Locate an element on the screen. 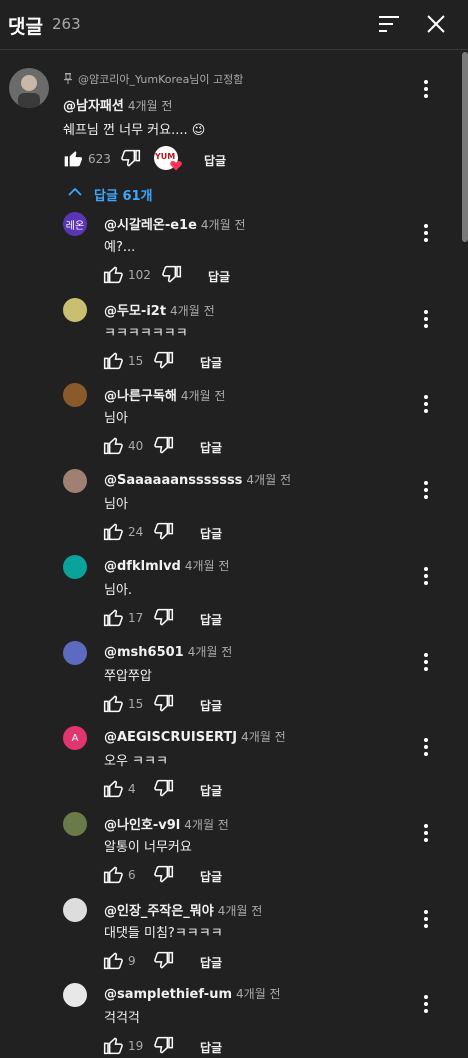 Image resolution: width=468 pixels, height=1058 pixels. comment-author: @dfklmlvd is located at coordinates (142, 566).